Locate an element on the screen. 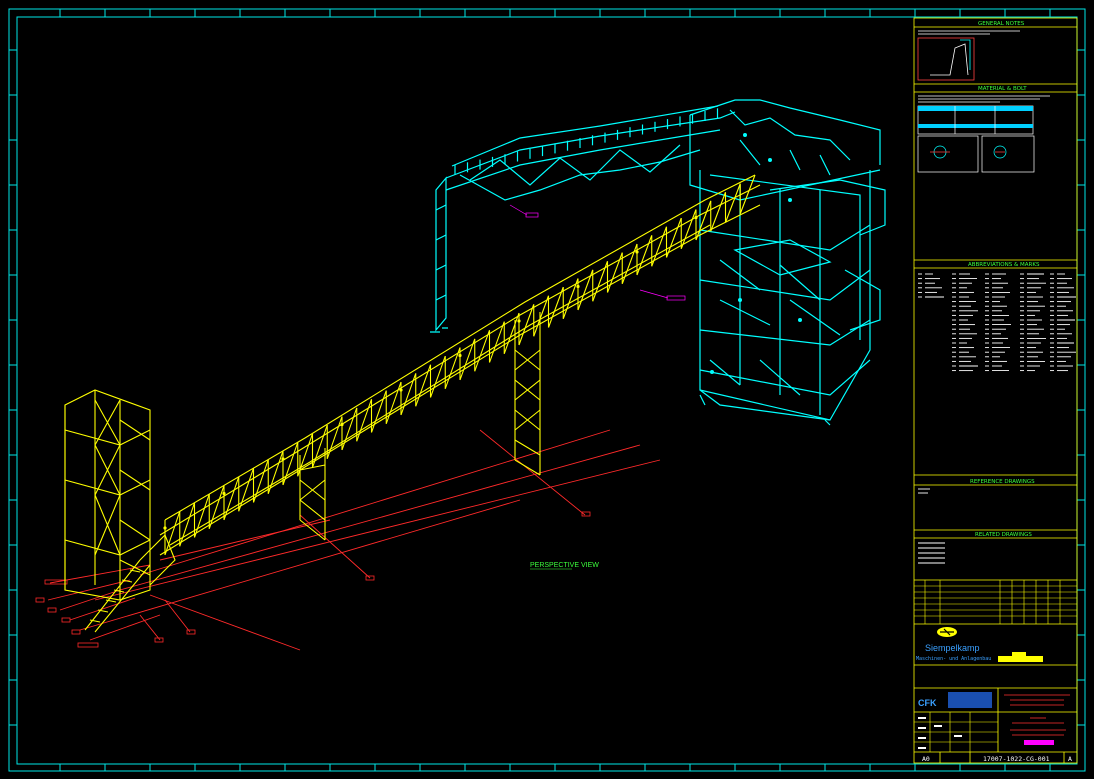 This screenshot has width=1094, height=779. sheet-size: A0 is located at coordinates (926, 759).